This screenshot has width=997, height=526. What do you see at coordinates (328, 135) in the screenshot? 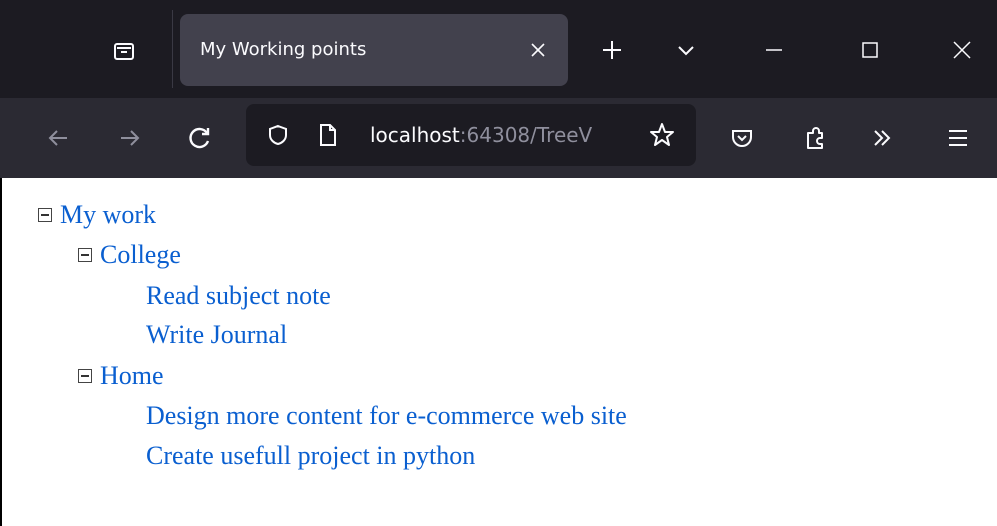
I see `page-icon` at bounding box center [328, 135].